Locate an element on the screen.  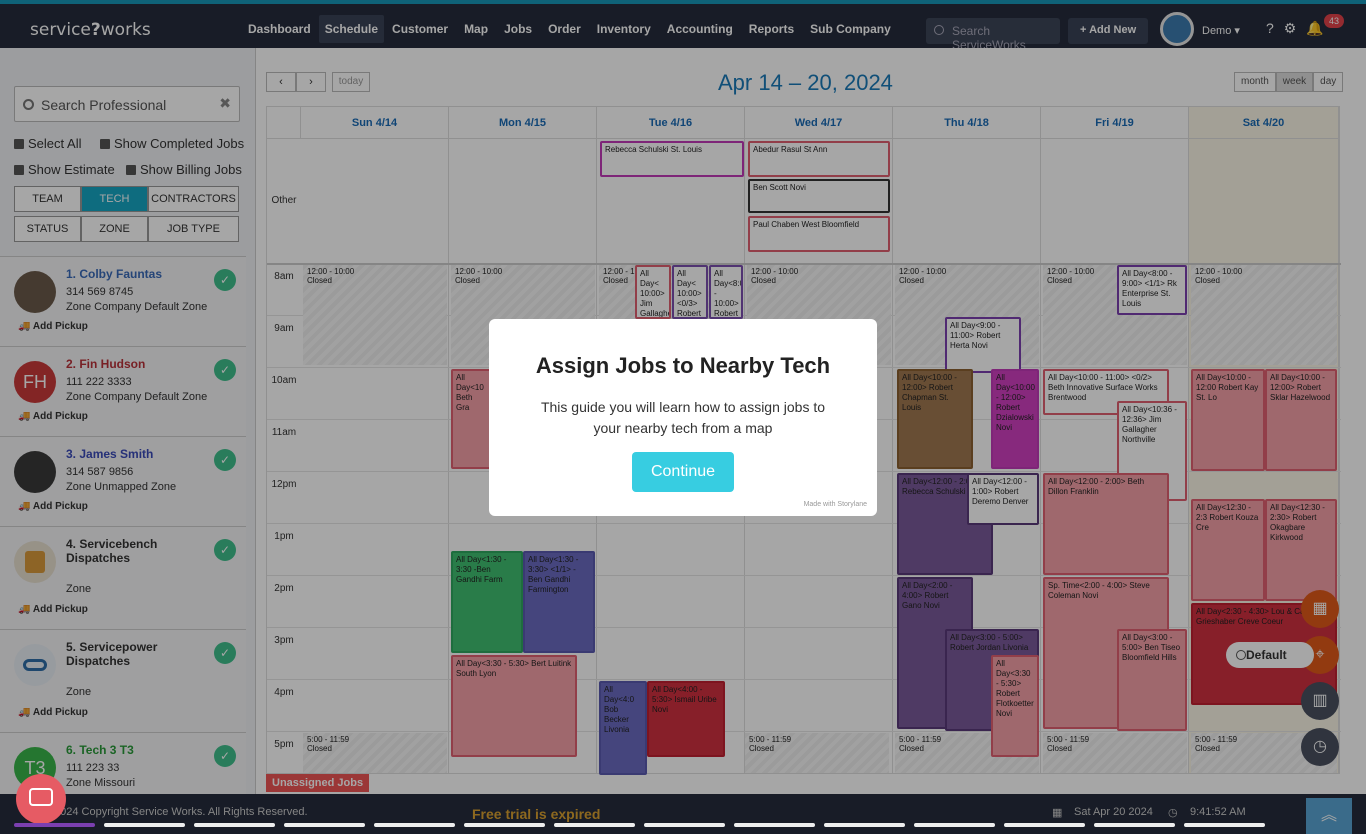
chat-icon is located at coordinates (41, 797).